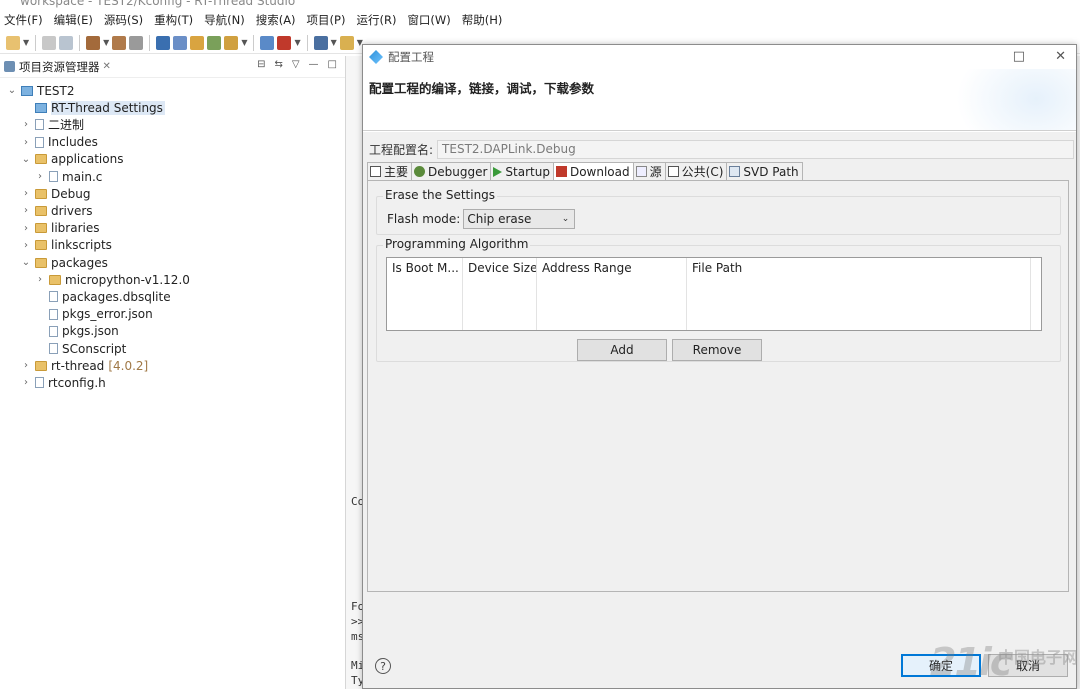  Describe the element at coordinates (13, 42) in the screenshot. I see `new-icon` at that location.